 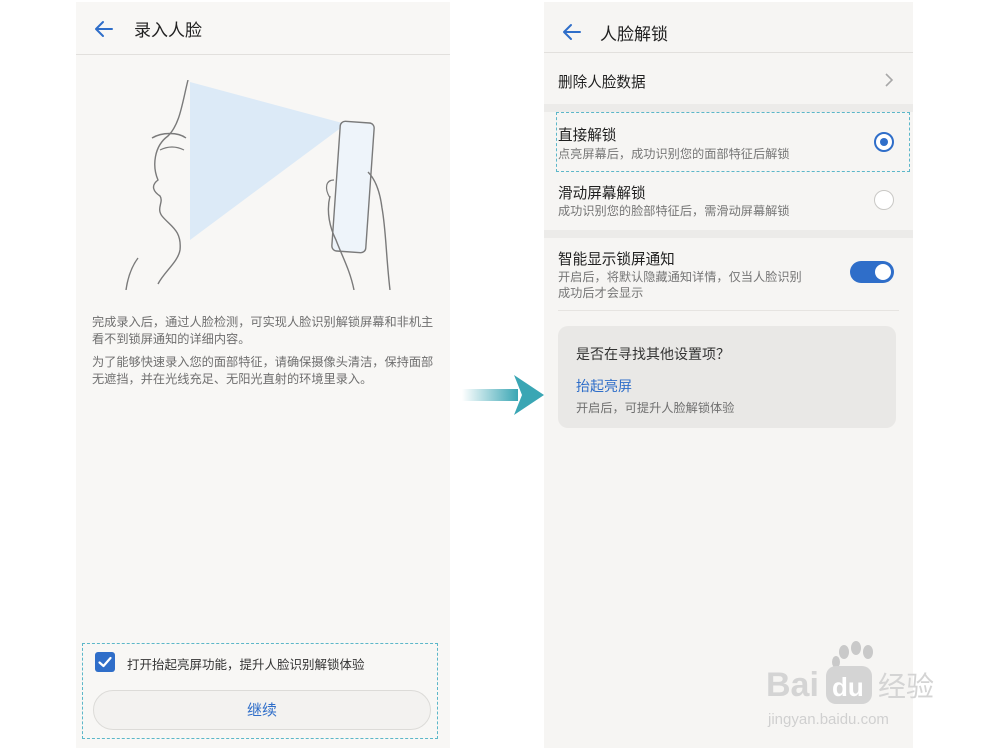 What do you see at coordinates (828, 719) in the screenshot?
I see `watermark-url: jingyan.baidu.com` at bounding box center [828, 719].